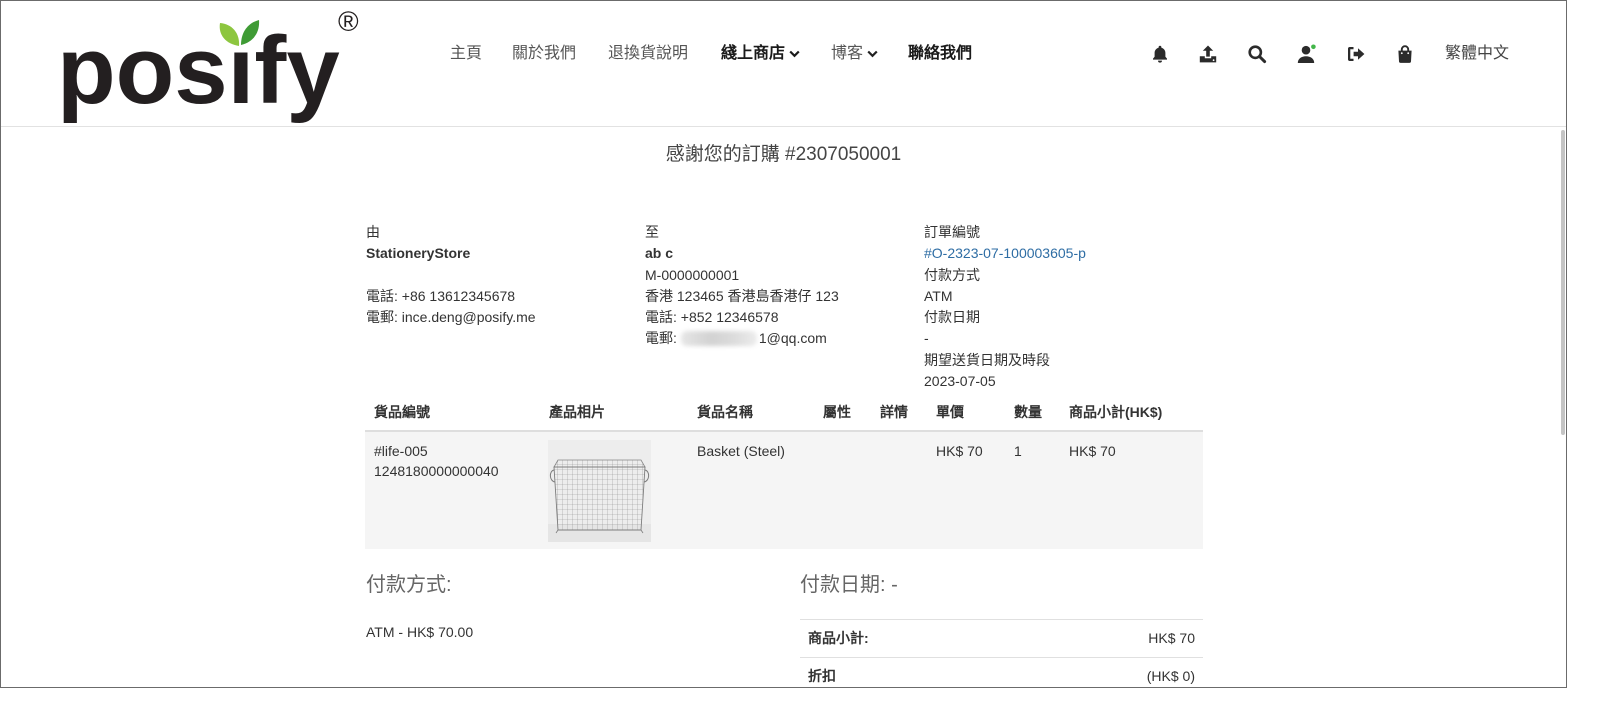 The width and height of the screenshot is (1600, 703). Describe the element at coordinates (842, 490) in the screenshot. I see `attributes-cell` at that location.